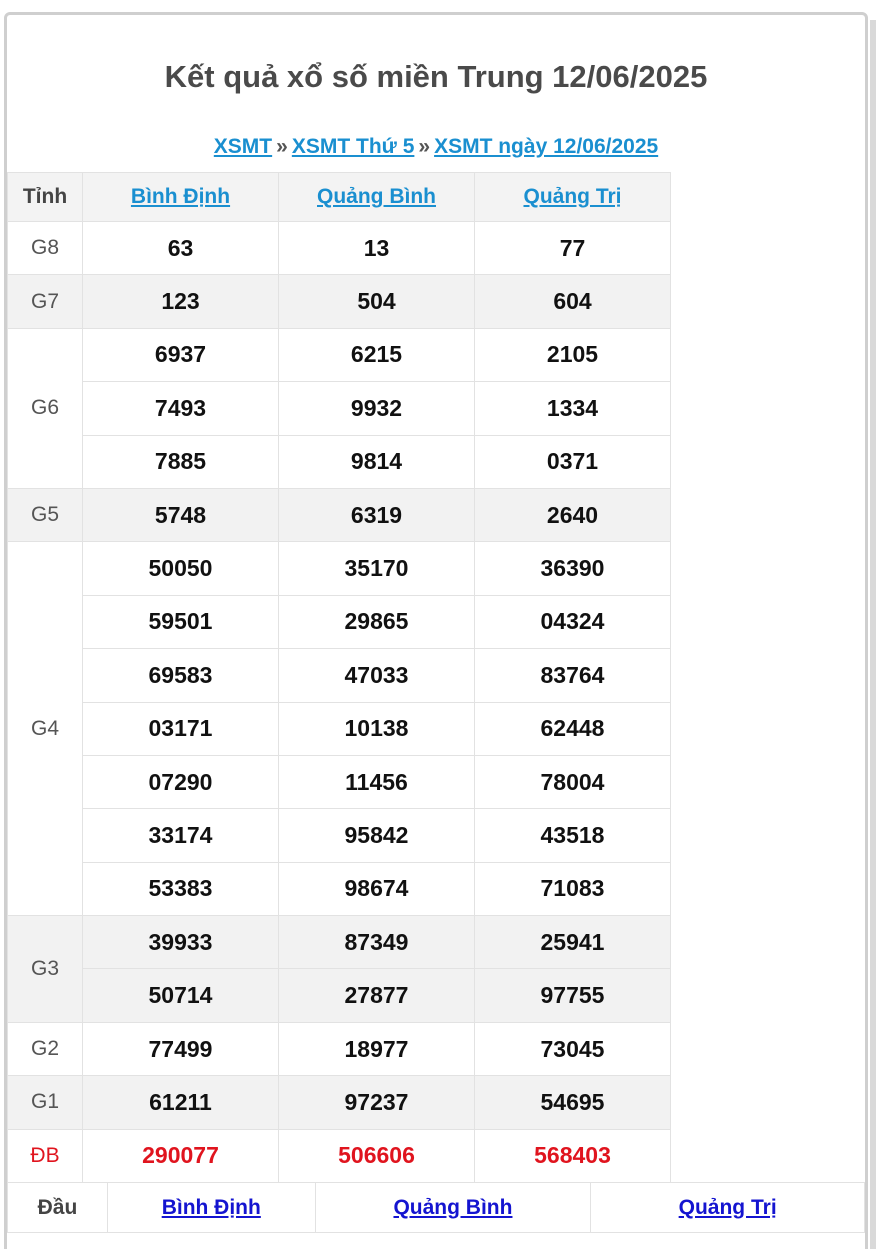  Describe the element at coordinates (180, 1049) in the screenshot. I see `result-number: 77499` at that location.